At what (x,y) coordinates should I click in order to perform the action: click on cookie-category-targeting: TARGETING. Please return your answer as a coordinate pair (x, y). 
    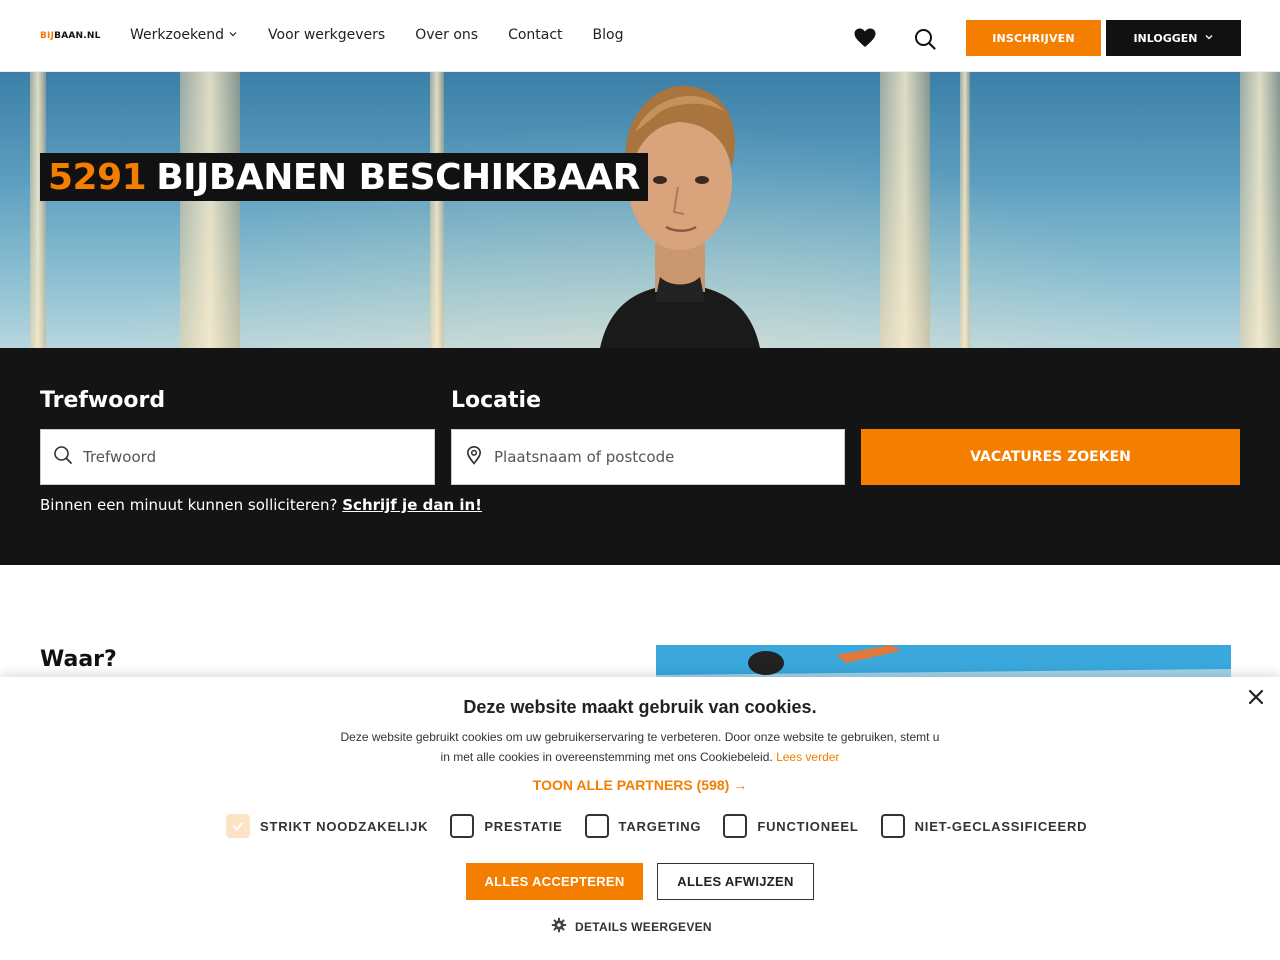
    Looking at the image, I should click on (643, 826).